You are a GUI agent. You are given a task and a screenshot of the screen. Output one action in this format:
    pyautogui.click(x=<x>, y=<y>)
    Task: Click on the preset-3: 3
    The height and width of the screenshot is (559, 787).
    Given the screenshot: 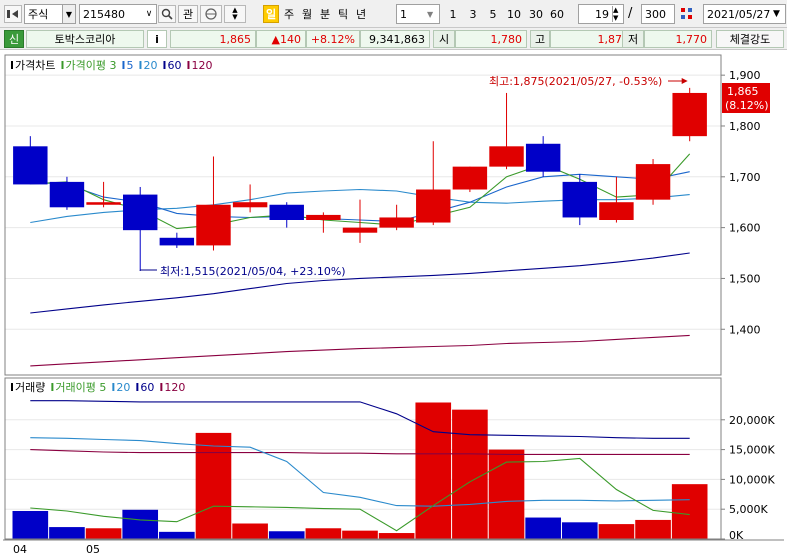 What is the action you would take?
    pyautogui.click(x=473, y=14)
    